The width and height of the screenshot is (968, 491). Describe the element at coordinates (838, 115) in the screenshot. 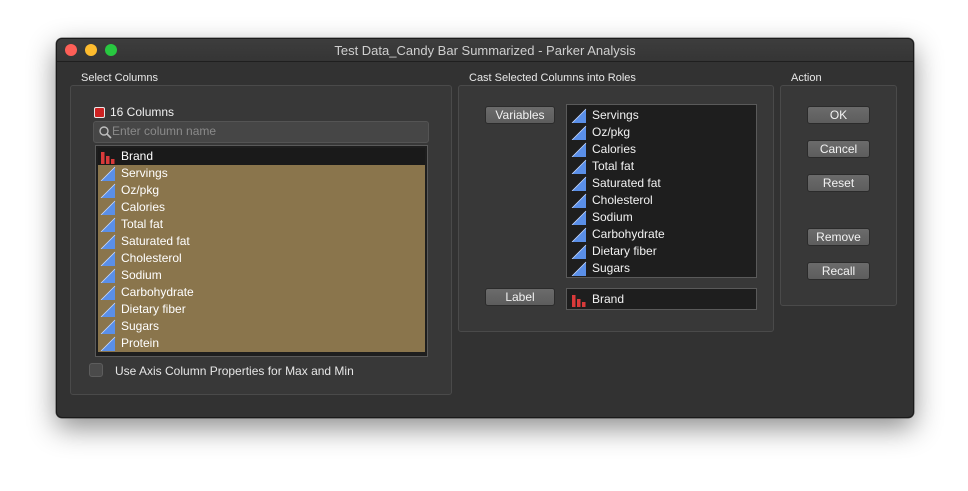

I see `ok-button: OK` at that location.